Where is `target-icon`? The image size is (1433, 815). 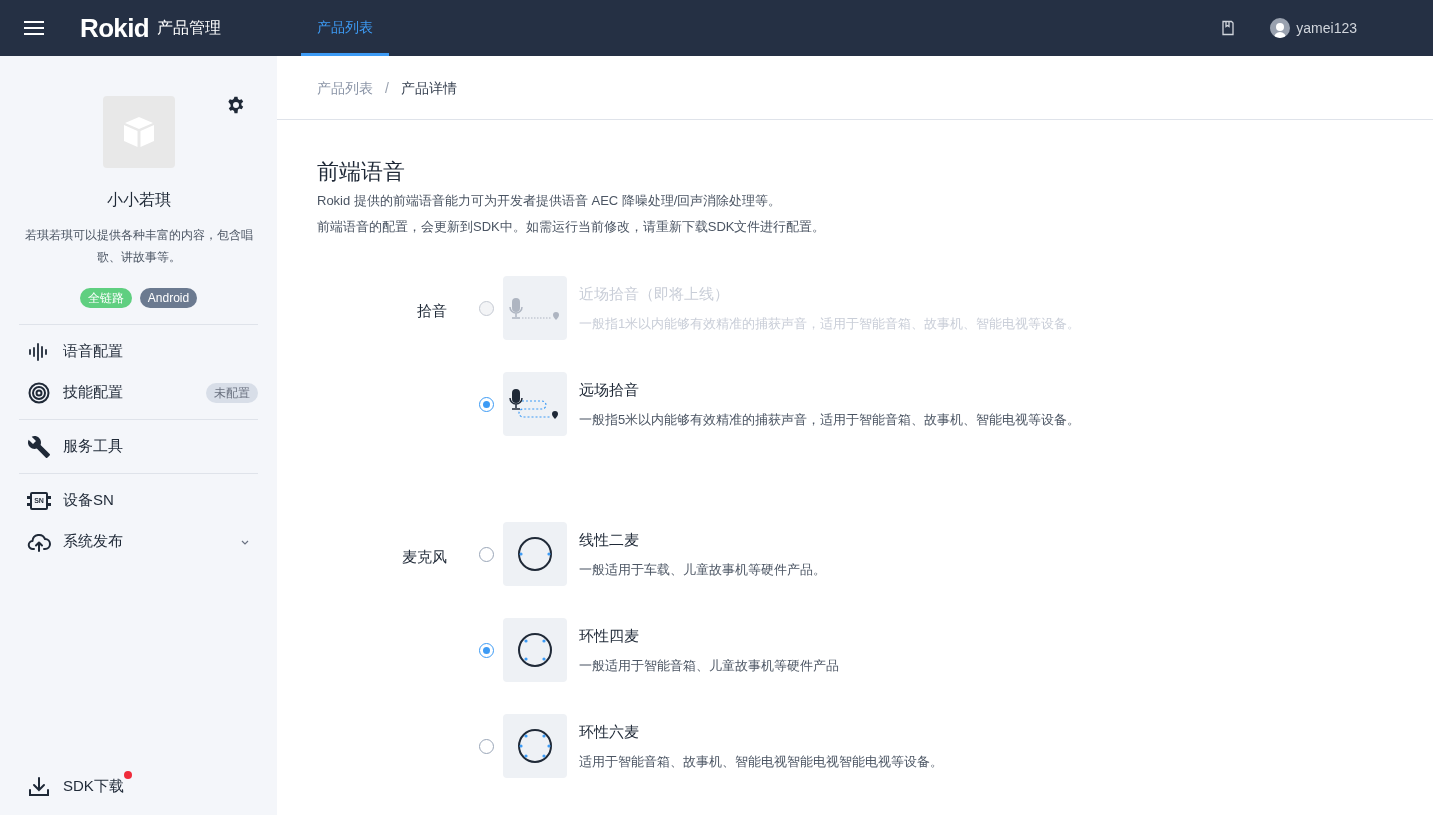
target-icon is located at coordinates (39, 392).